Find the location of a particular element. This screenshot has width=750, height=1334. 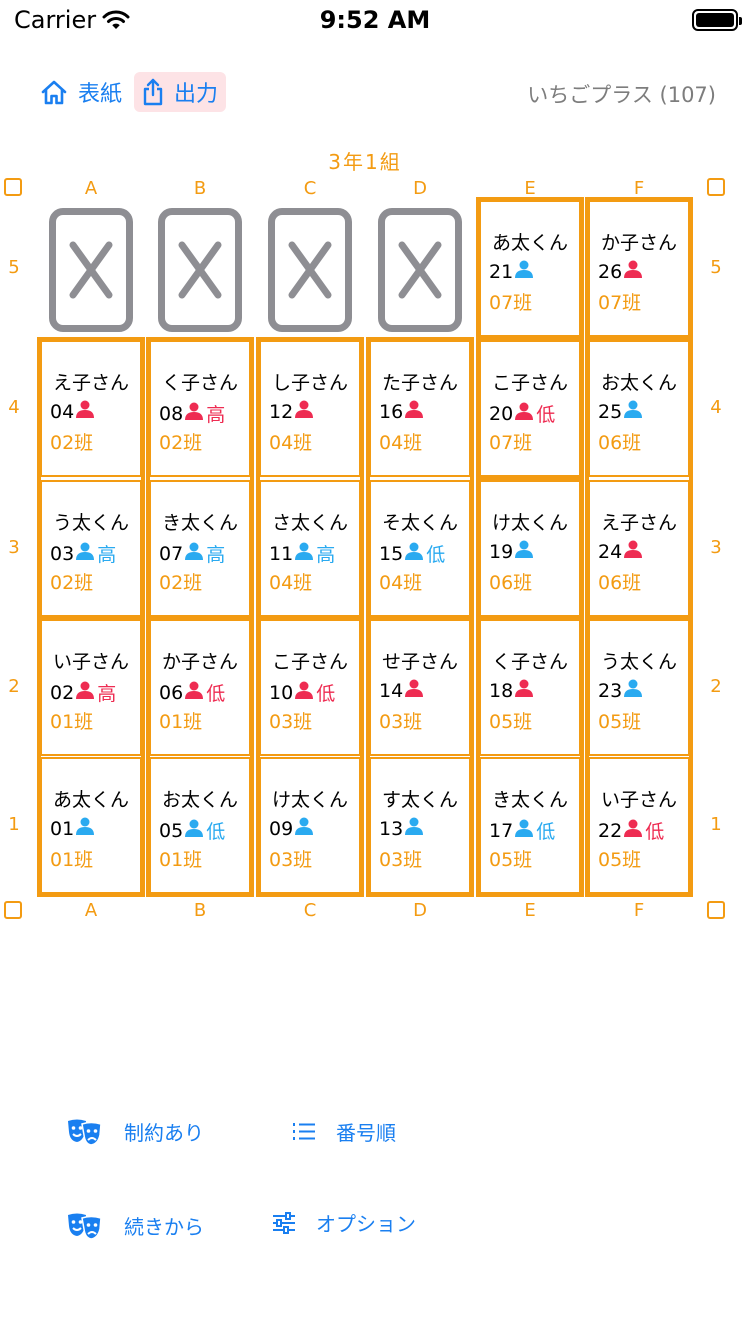

group-label: 03班 is located at coordinates (401, 860).